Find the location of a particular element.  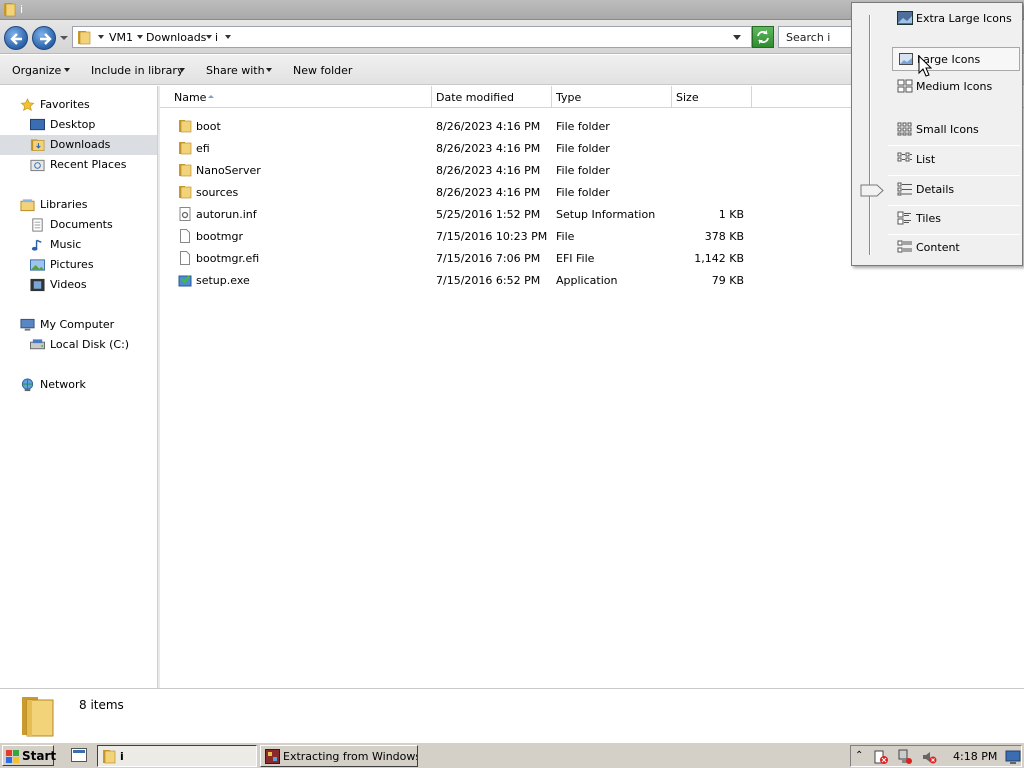

content-view-icon is located at coordinates (904, 246).